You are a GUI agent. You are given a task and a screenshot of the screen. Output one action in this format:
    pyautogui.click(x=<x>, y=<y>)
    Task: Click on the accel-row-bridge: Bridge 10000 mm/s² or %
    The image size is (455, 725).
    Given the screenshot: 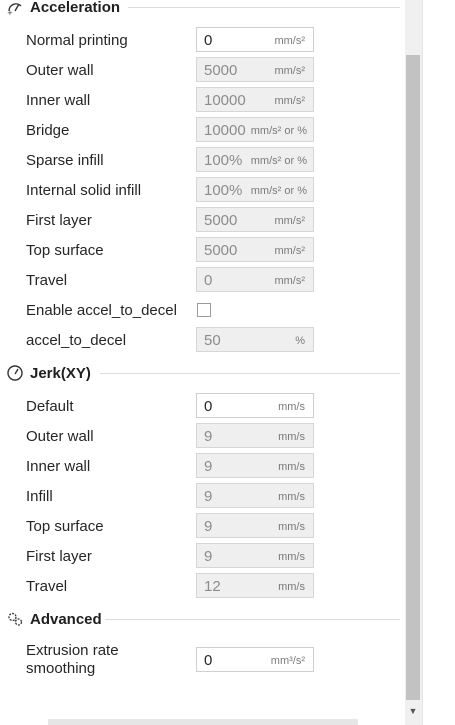 What is the action you would take?
    pyautogui.click(x=200, y=131)
    